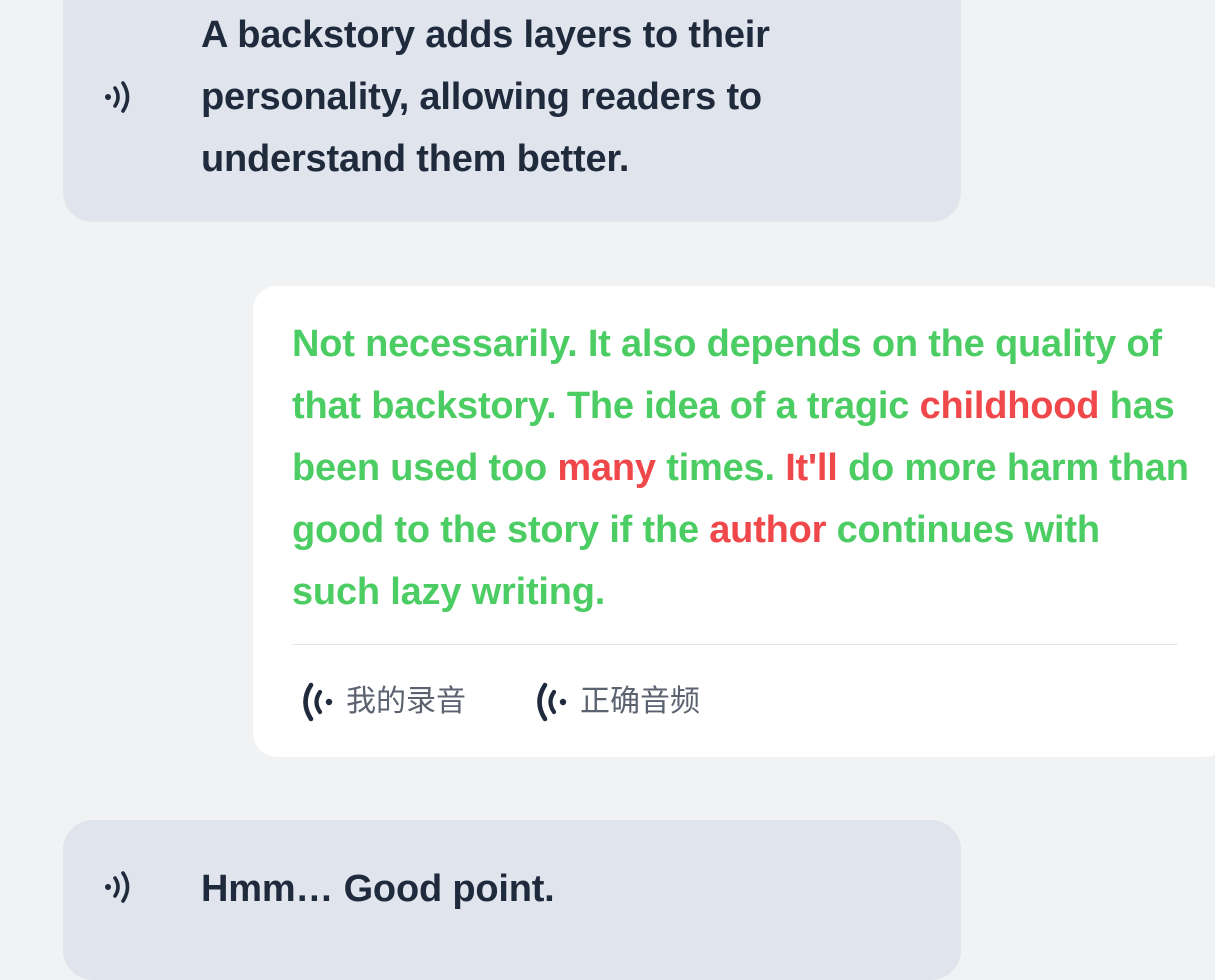 Image resolution: width=1215 pixels, height=980 pixels. I want to click on my-recording-label: 我的录音, so click(406, 701).